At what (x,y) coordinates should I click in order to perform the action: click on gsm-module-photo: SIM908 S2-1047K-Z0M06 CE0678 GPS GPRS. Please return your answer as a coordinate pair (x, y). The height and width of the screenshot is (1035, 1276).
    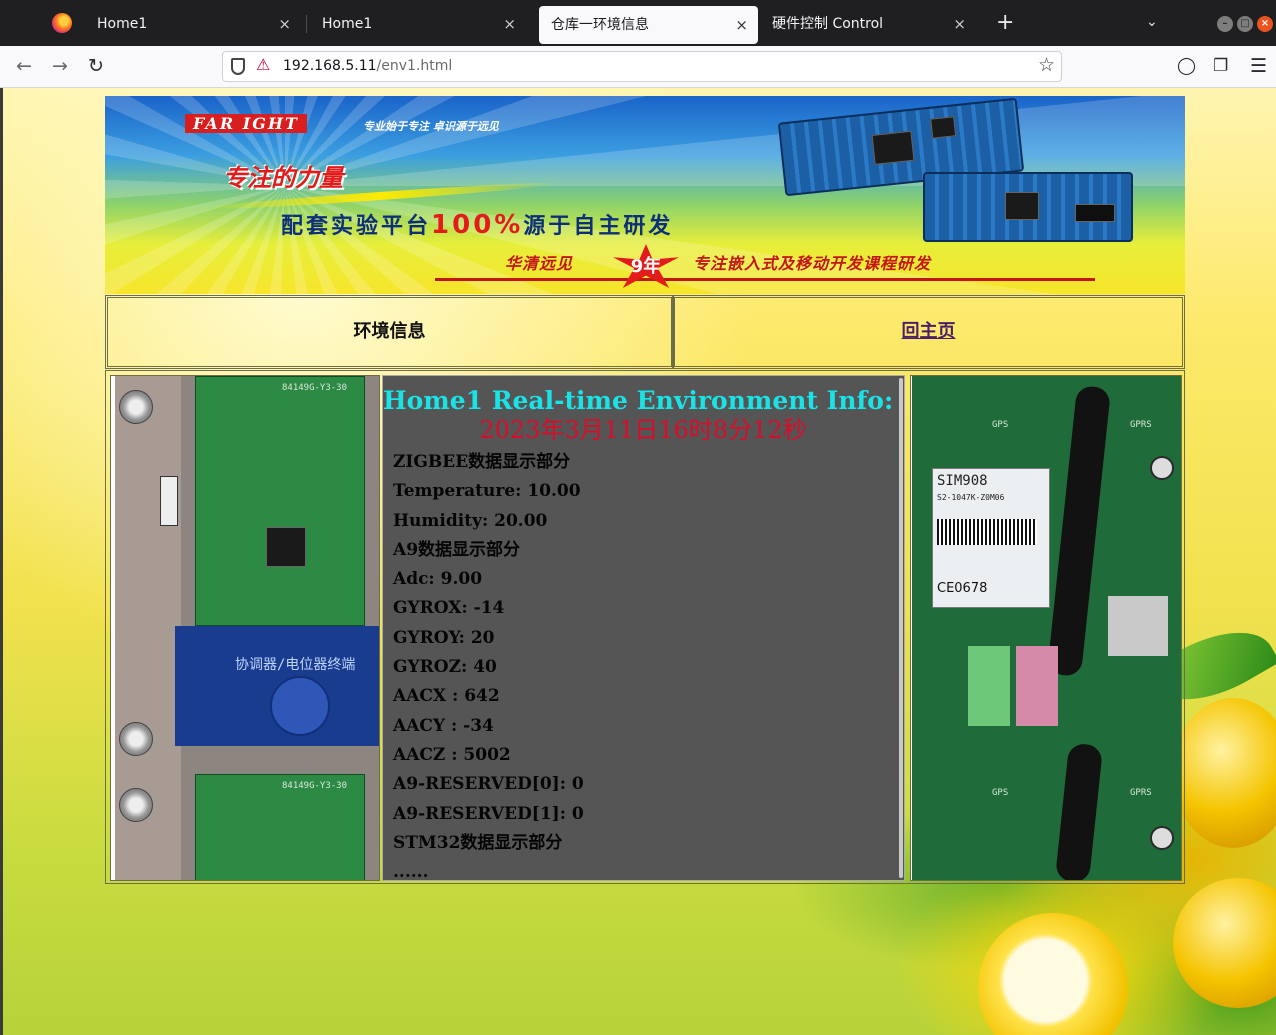
    Looking at the image, I should click on (1046, 560).